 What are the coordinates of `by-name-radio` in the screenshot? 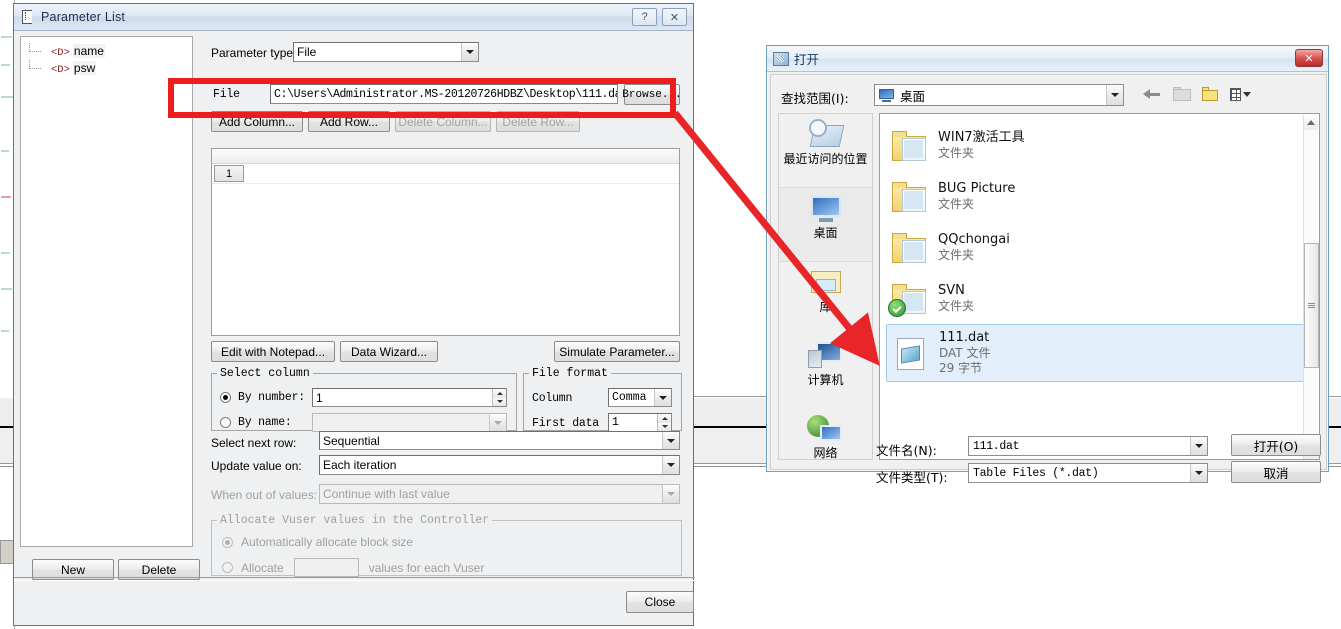 It's located at (225, 422).